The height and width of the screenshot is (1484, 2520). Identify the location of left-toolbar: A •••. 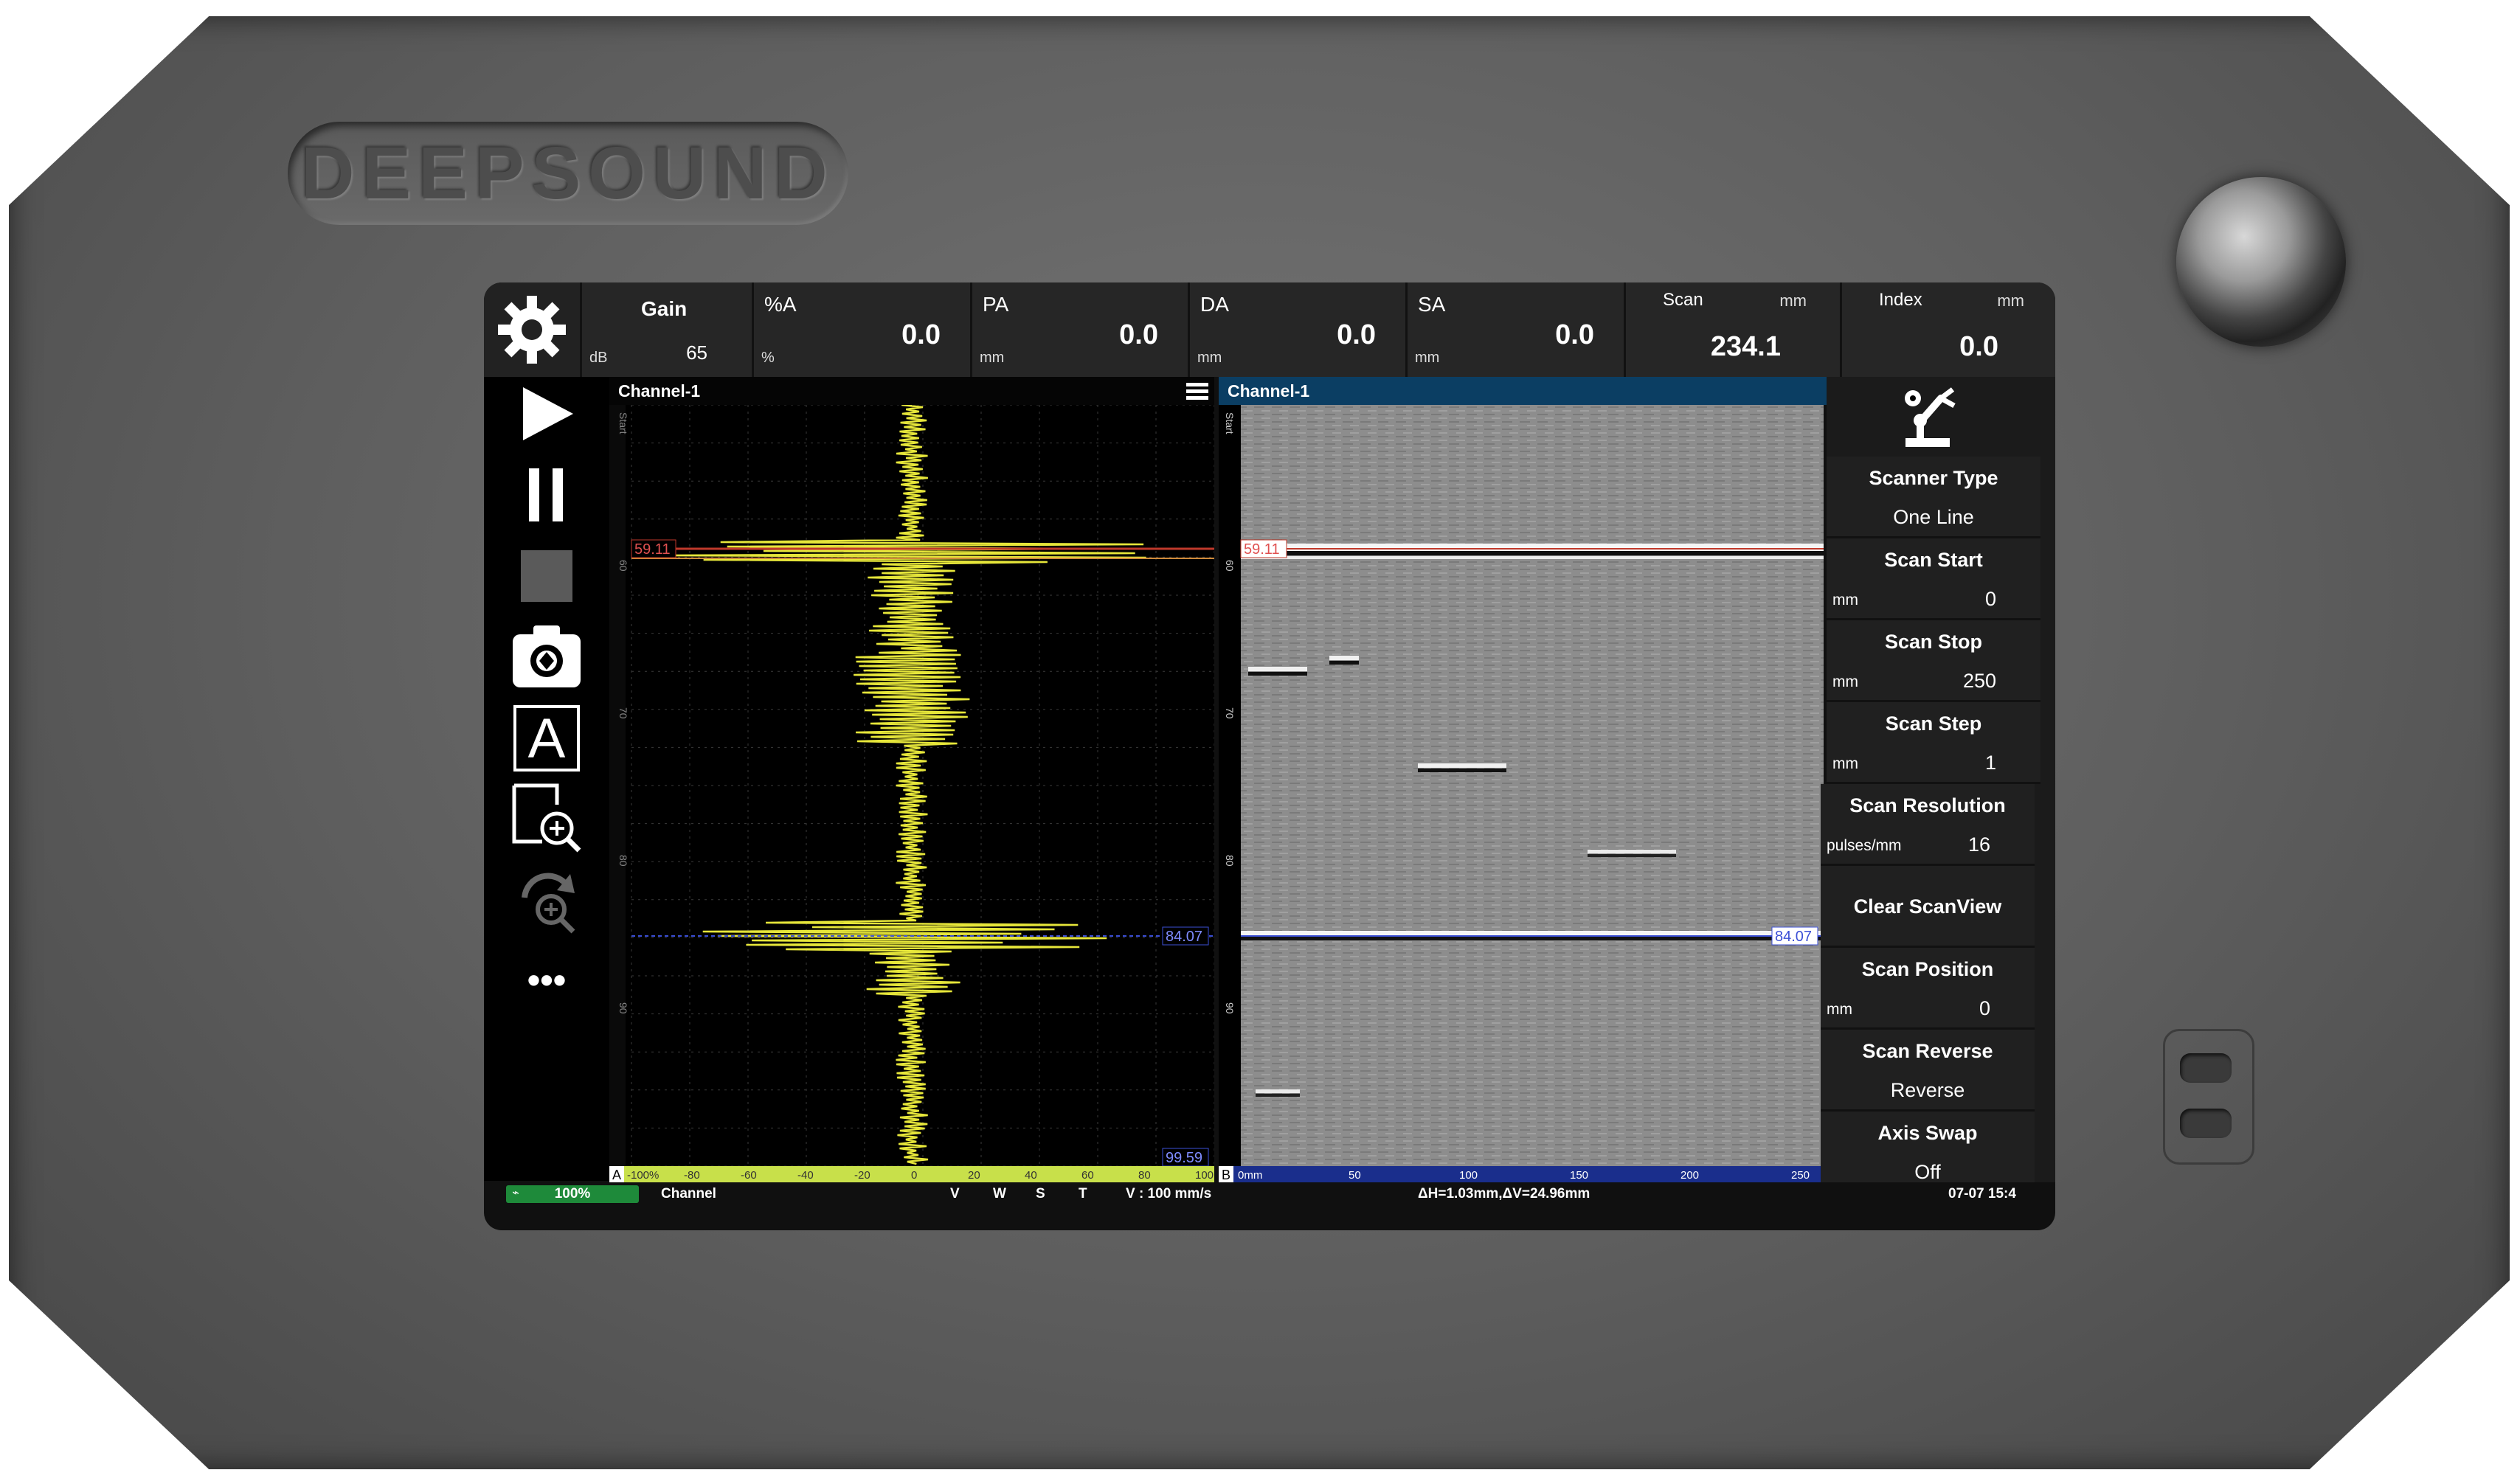
(546, 779).